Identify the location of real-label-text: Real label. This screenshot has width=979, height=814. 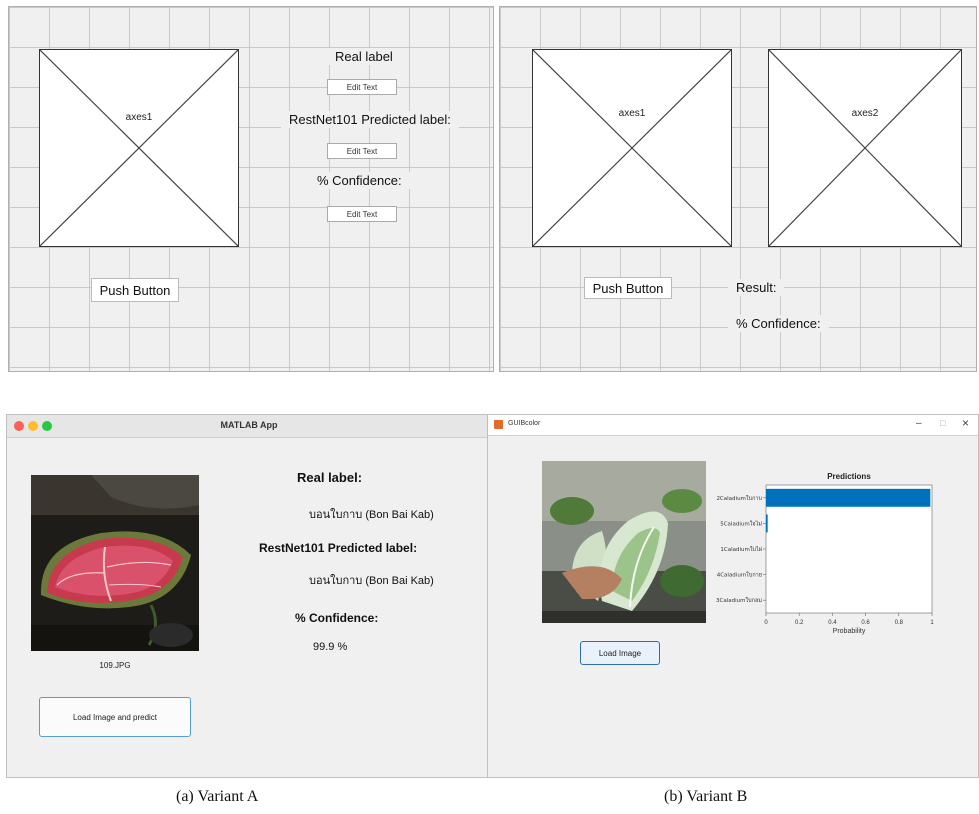
(364, 56).